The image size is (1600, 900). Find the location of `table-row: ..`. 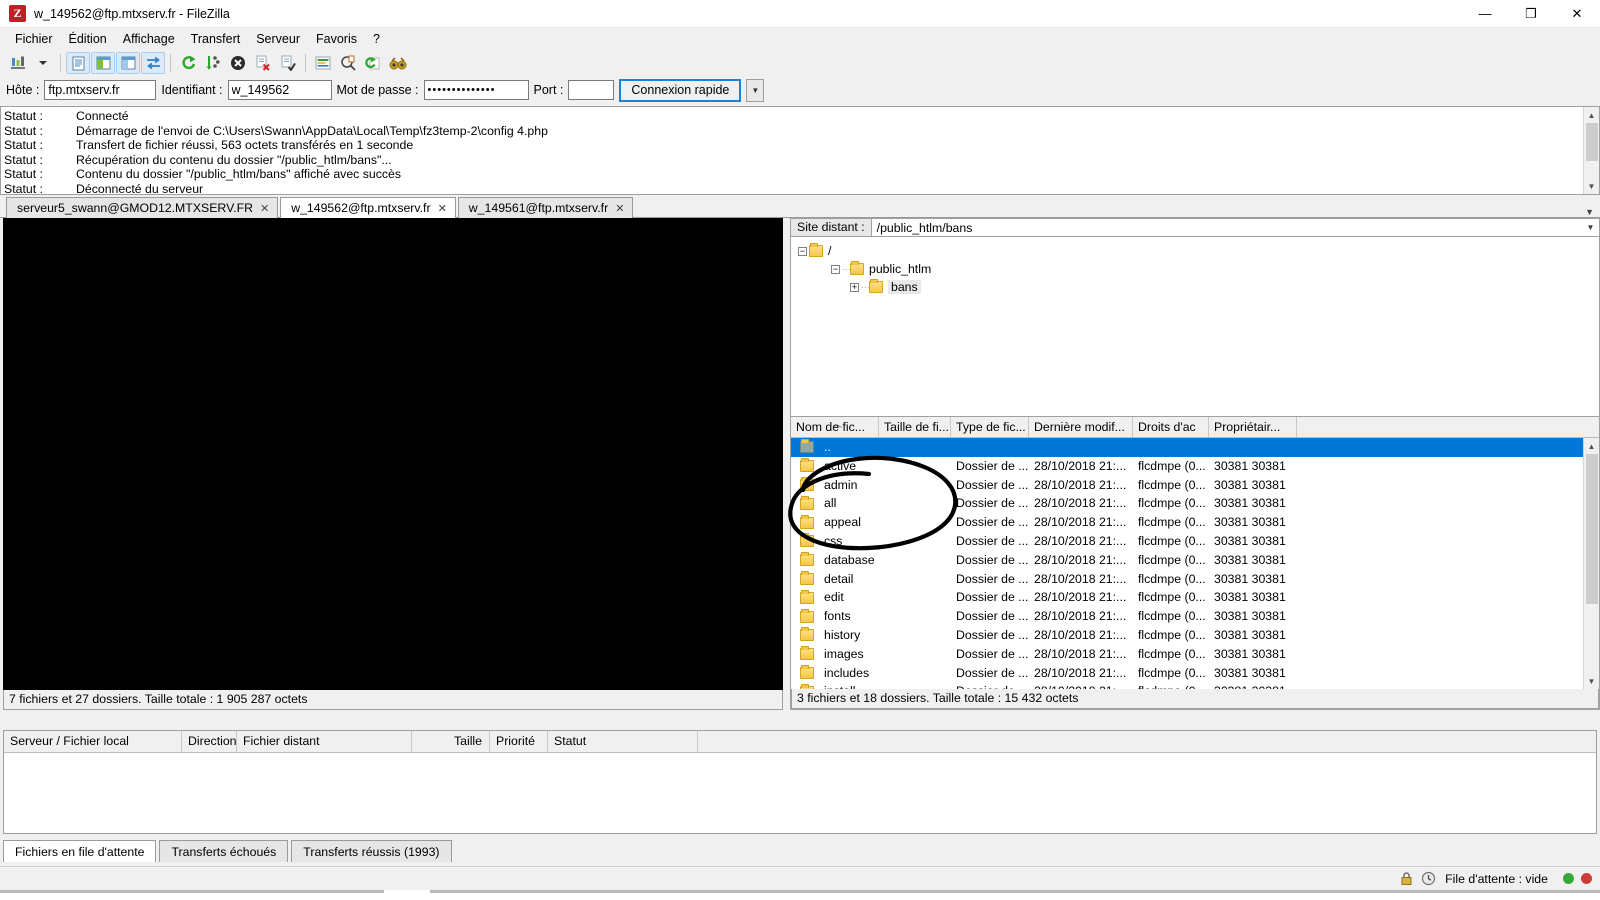

table-row: .. is located at coordinates (1195, 447).